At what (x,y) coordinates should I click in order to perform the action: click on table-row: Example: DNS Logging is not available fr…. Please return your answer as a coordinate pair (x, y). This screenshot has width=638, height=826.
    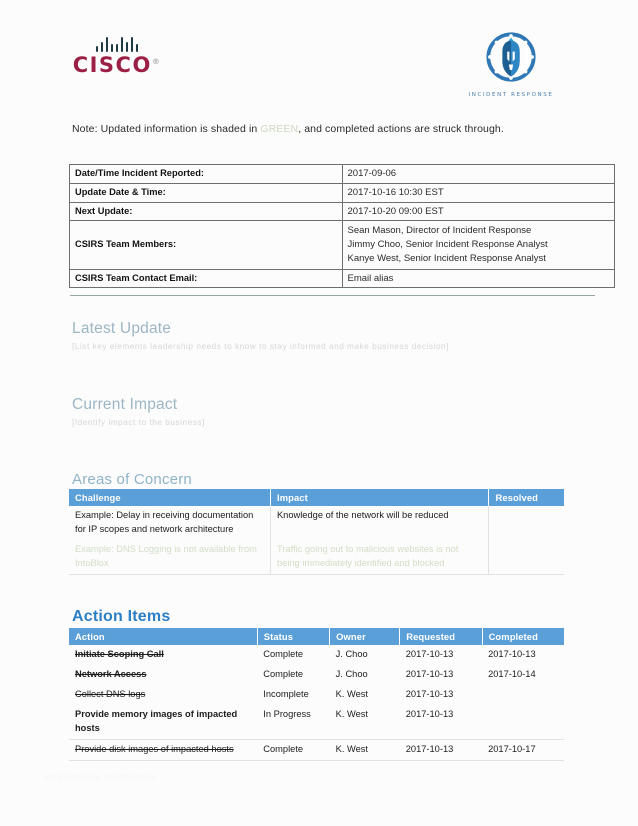
    Looking at the image, I should click on (316, 557).